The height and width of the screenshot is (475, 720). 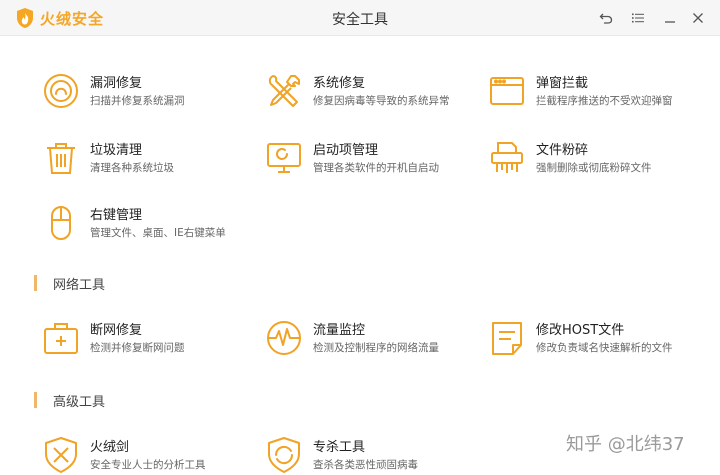 I want to click on tool-huorong-sword: 火绒剑 安全专业人士的分析工具, so click(x=147, y=453).